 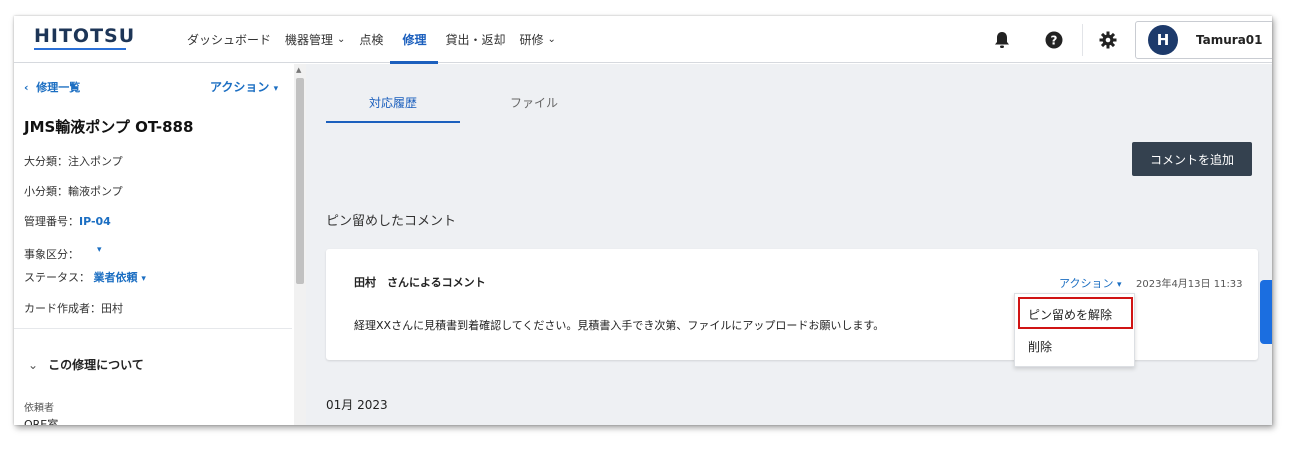 I want to click on header-divider, so click(x=1082, y=40).